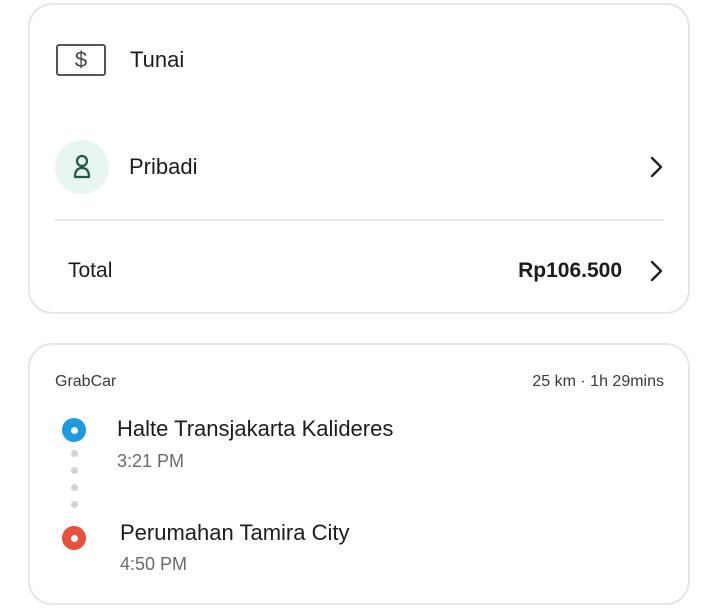 The height and width of the screenshot is (616, 720). What do you see at coordinates (157, 59) in the screenshot?
I see `payment-method-label: Tunai` at bounding box center [157, 59].